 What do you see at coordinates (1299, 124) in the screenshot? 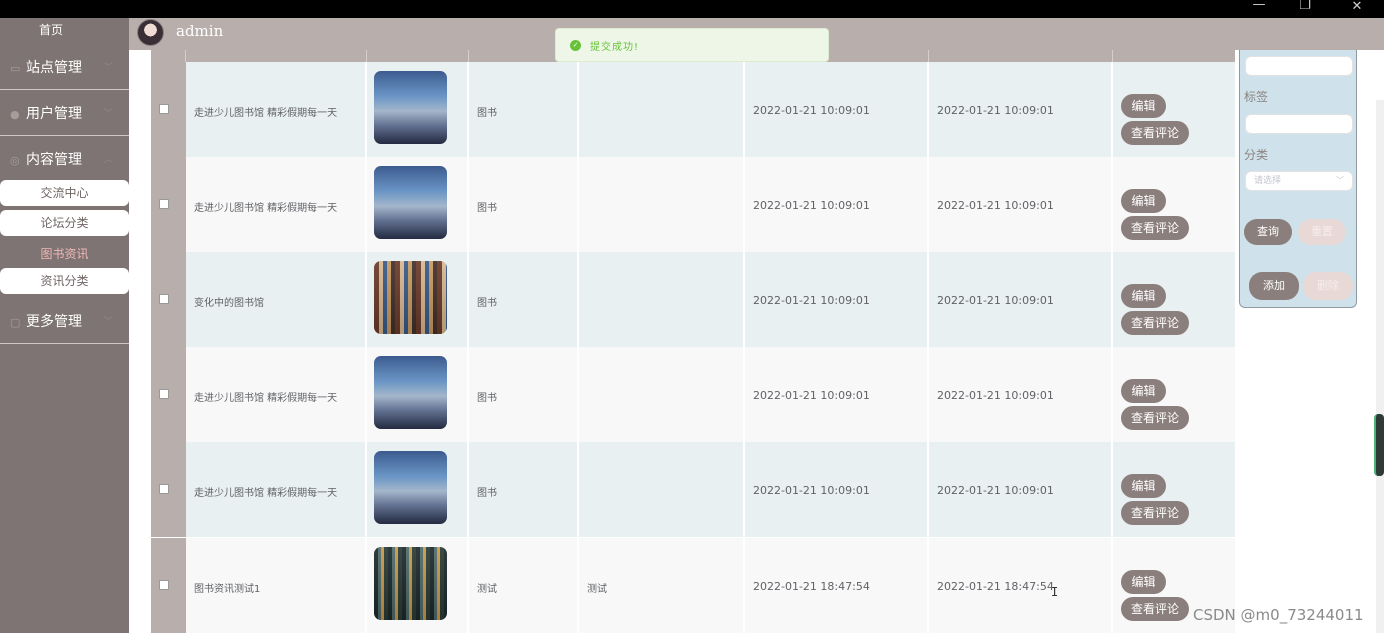
I see `tag-filter-input` at bounding box center [1299, 124].